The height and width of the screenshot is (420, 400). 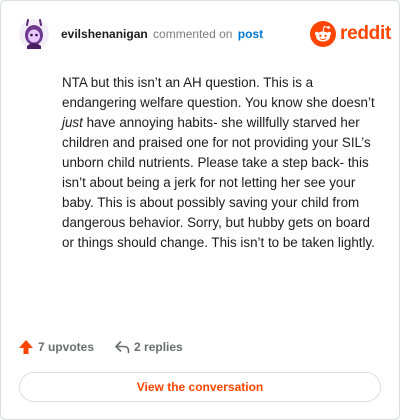 What do you see at coordinates (72, 122) in the screenshot?
I see `comment-emphasis: just` at bounding box center [72, 122].